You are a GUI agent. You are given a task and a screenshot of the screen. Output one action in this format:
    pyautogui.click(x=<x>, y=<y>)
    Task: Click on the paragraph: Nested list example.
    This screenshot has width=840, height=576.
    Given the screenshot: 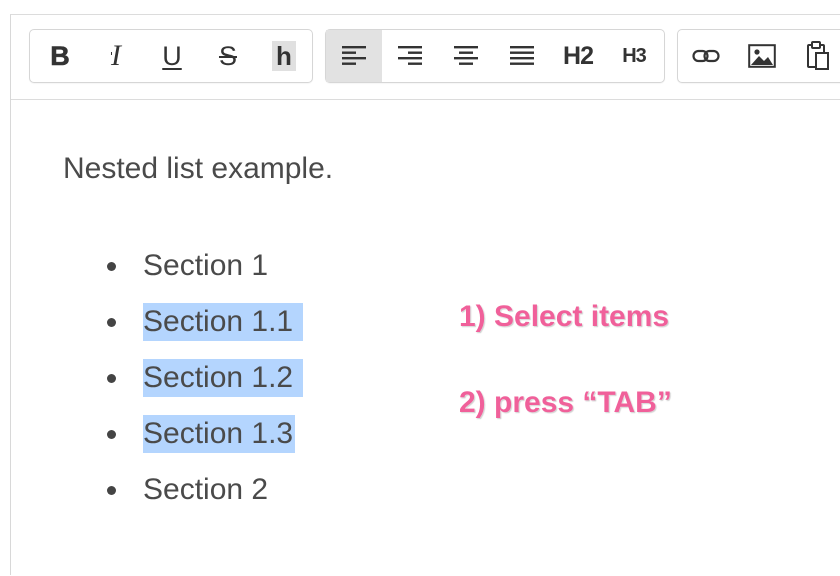 What is the action you would take?
    pyautogui.click(x=198, y=168)
    